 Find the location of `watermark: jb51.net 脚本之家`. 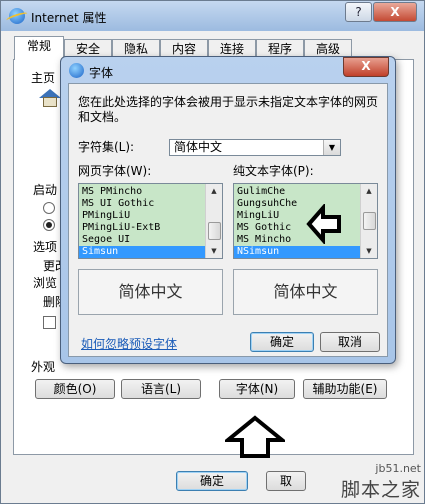

watermark: jb51.net 脚本之家 is located at coordinates (381, 482).